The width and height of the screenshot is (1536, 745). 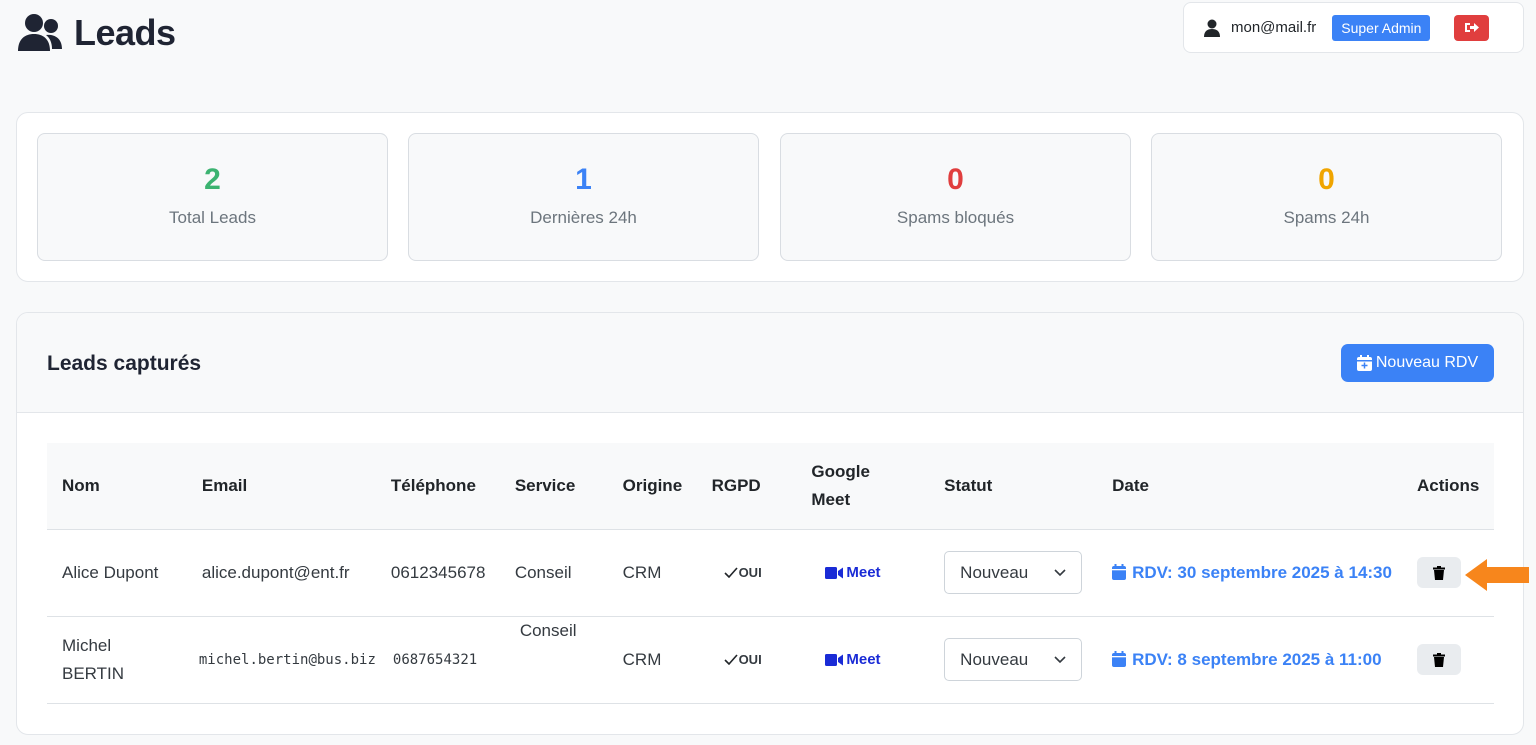 I want to click on stat-label: Spams bloqués, so click(x=955, y=217).